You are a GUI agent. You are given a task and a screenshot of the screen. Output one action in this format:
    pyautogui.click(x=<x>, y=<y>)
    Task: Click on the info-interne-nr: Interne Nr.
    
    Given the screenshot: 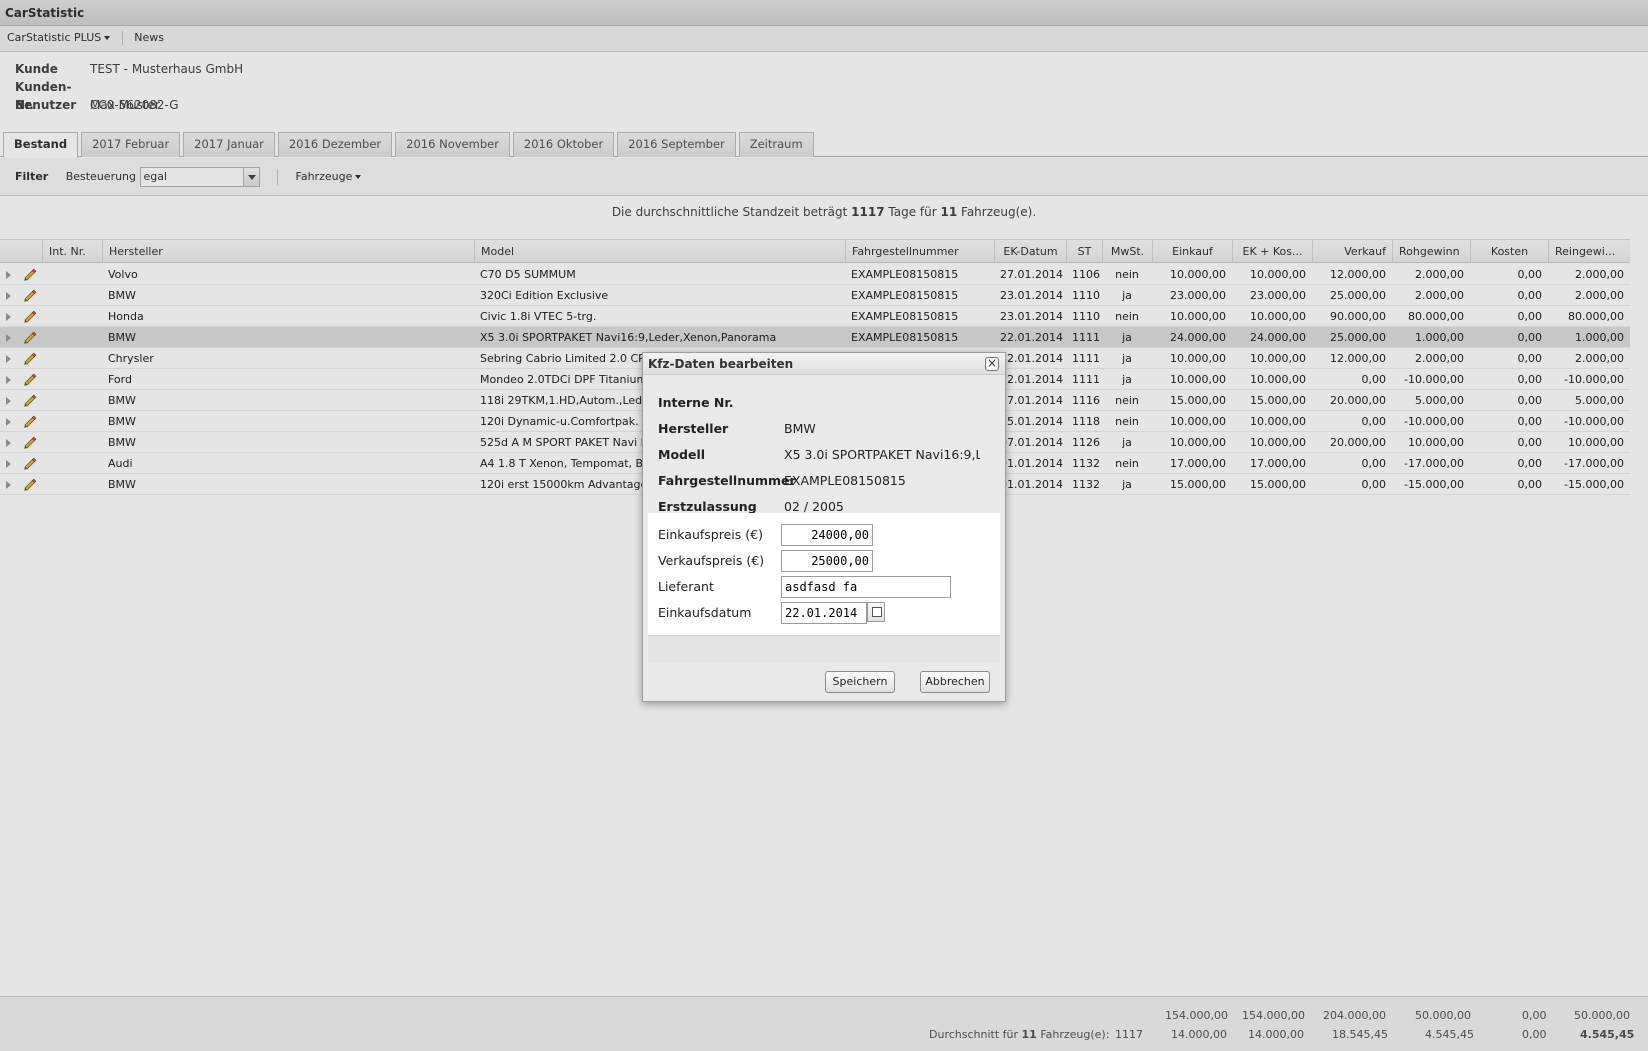 What is the action you would take?
    pyautogui.click(x=819, y=403)
    